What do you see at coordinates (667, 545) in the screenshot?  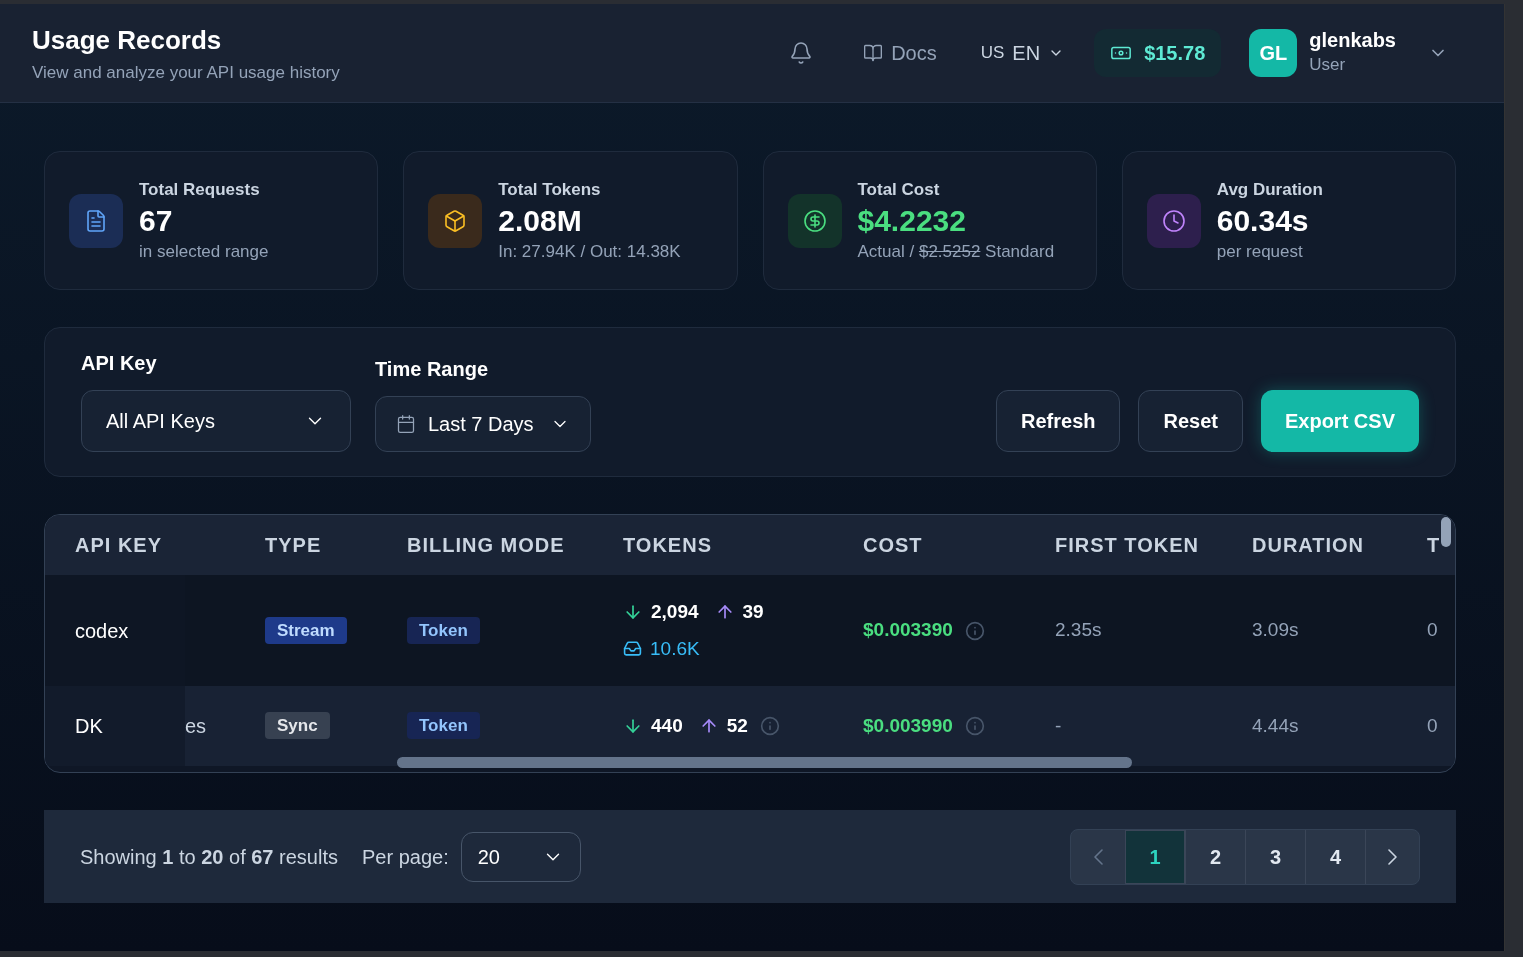 I see `column-header: TOKENS` at bounding box center [667, 545].